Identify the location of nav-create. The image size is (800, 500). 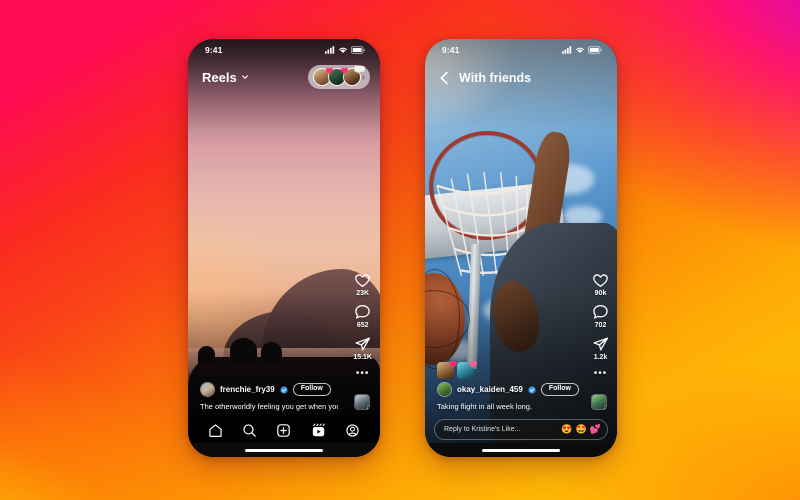
(283, 430).